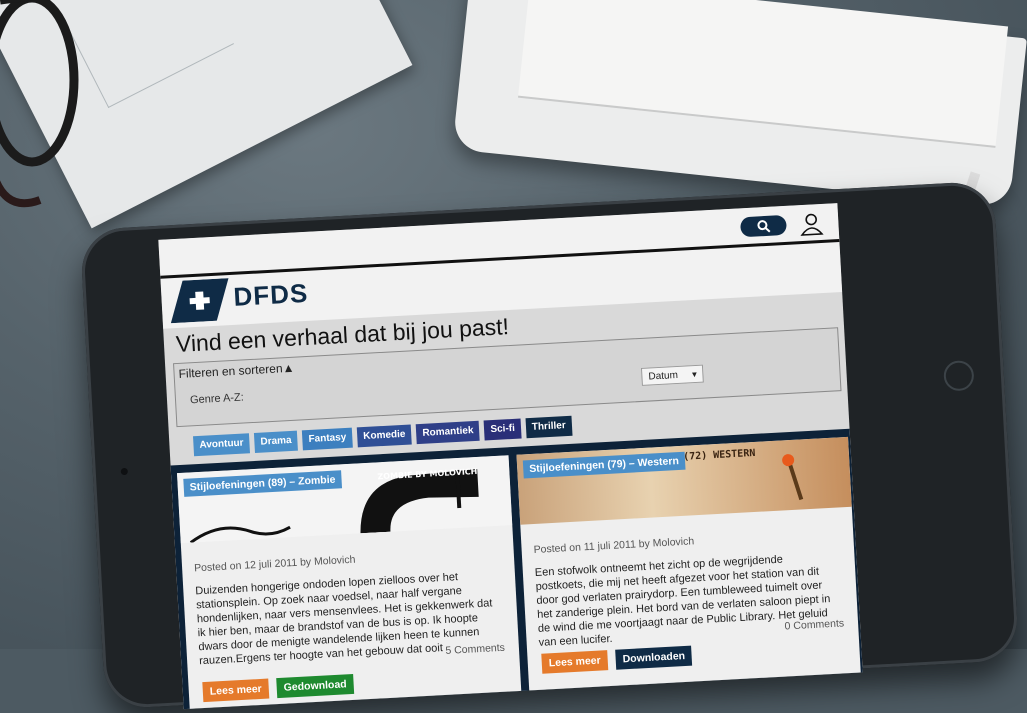  I want to click on sort-select: Datum ▼, so click(672, 375).